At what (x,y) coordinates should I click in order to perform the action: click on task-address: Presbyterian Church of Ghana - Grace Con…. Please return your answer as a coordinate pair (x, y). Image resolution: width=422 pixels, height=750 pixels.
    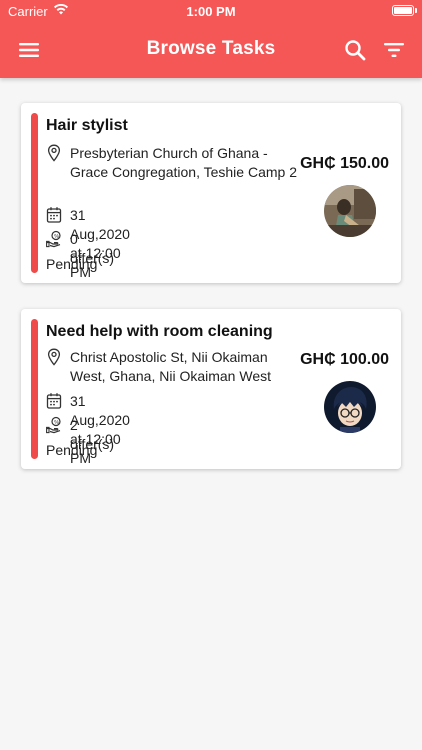
    Looking at the image, I should click on (183, 162).